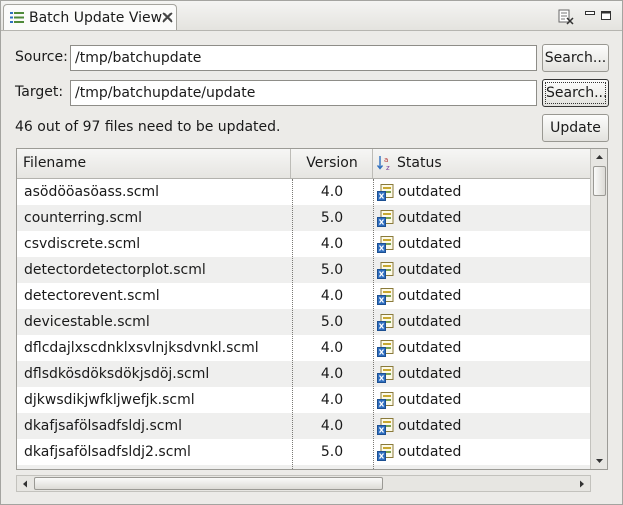 The image size is (623, 505). I want to click on svg-text: a, so click(386, 160).